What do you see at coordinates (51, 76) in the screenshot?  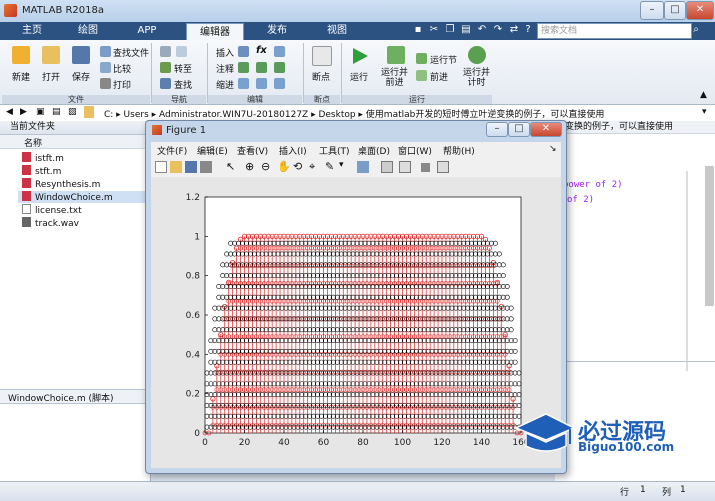 I see `open-button: 打开` at bounding box center [51, 76].